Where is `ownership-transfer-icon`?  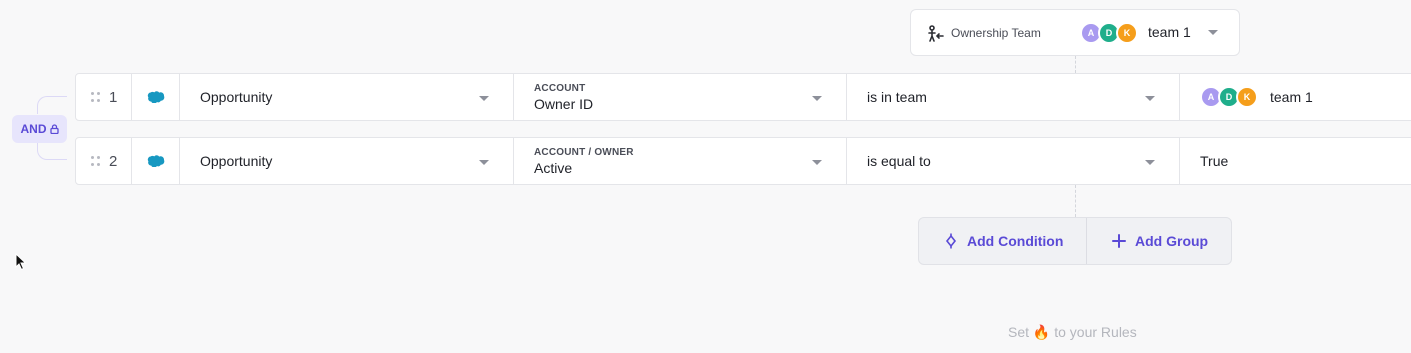 ownership-transfer-icon is located at coordinates (936, 33).